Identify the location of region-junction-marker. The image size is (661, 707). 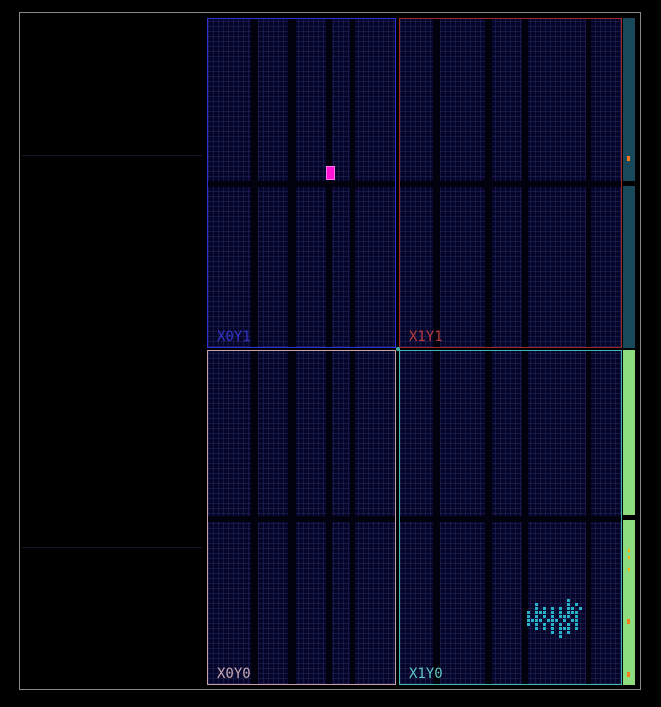
(398, 349).